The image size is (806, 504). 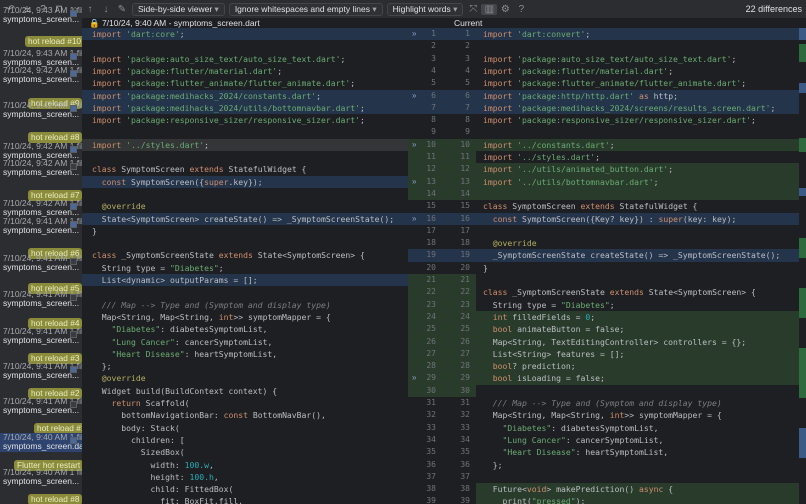 I want to click on arrow-down-icon: ↓, so click(x=106, y=9).